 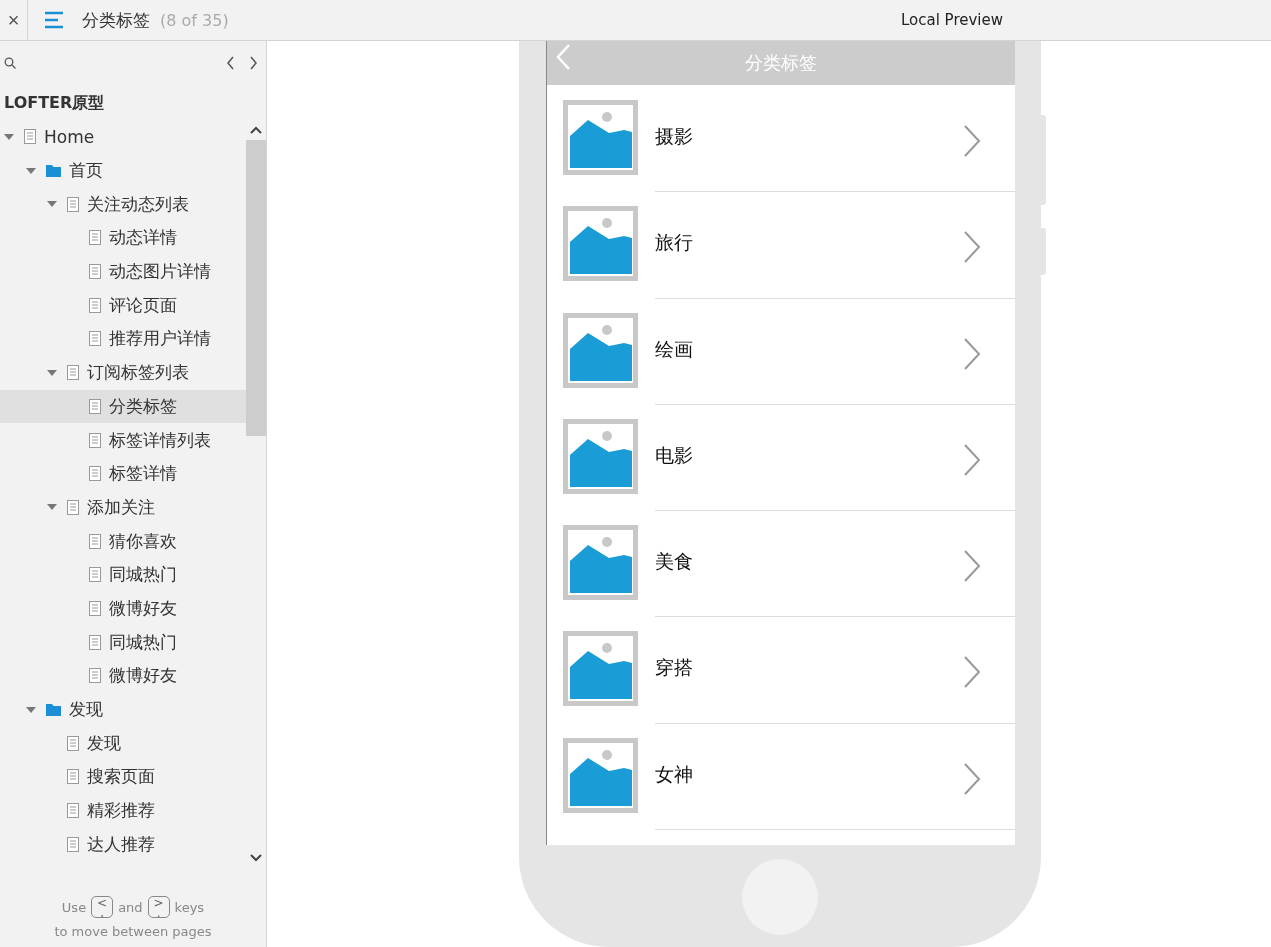 I want to click on tree-item: 评论页面, so click(x=123, y=305).